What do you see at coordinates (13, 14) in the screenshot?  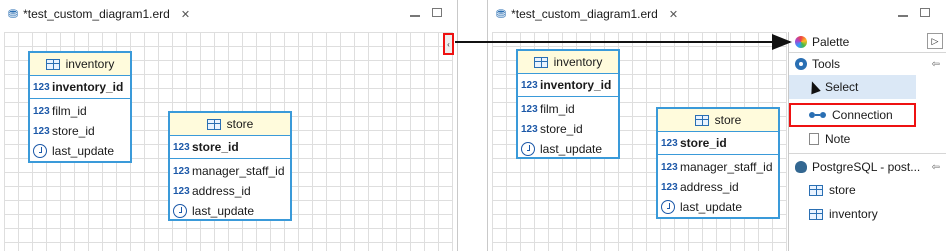 I see `erd-diagram-icon: ⛃` at bounding box center [13, 14].